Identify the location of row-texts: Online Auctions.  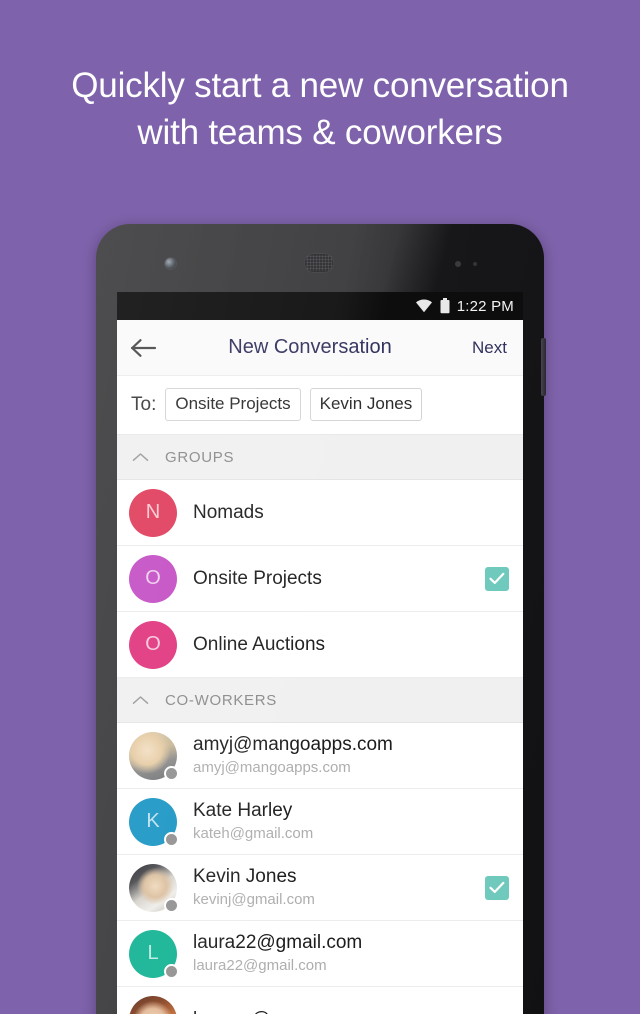
(259, 645).